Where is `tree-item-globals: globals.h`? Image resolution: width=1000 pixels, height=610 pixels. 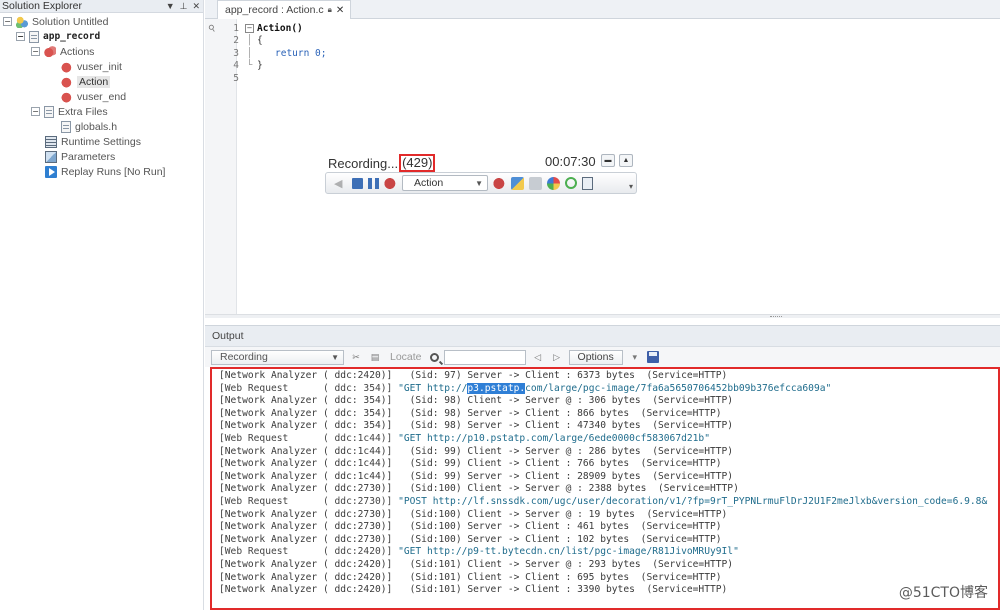 tree-item-globals: globals.h is located at coordinates (89, 126).